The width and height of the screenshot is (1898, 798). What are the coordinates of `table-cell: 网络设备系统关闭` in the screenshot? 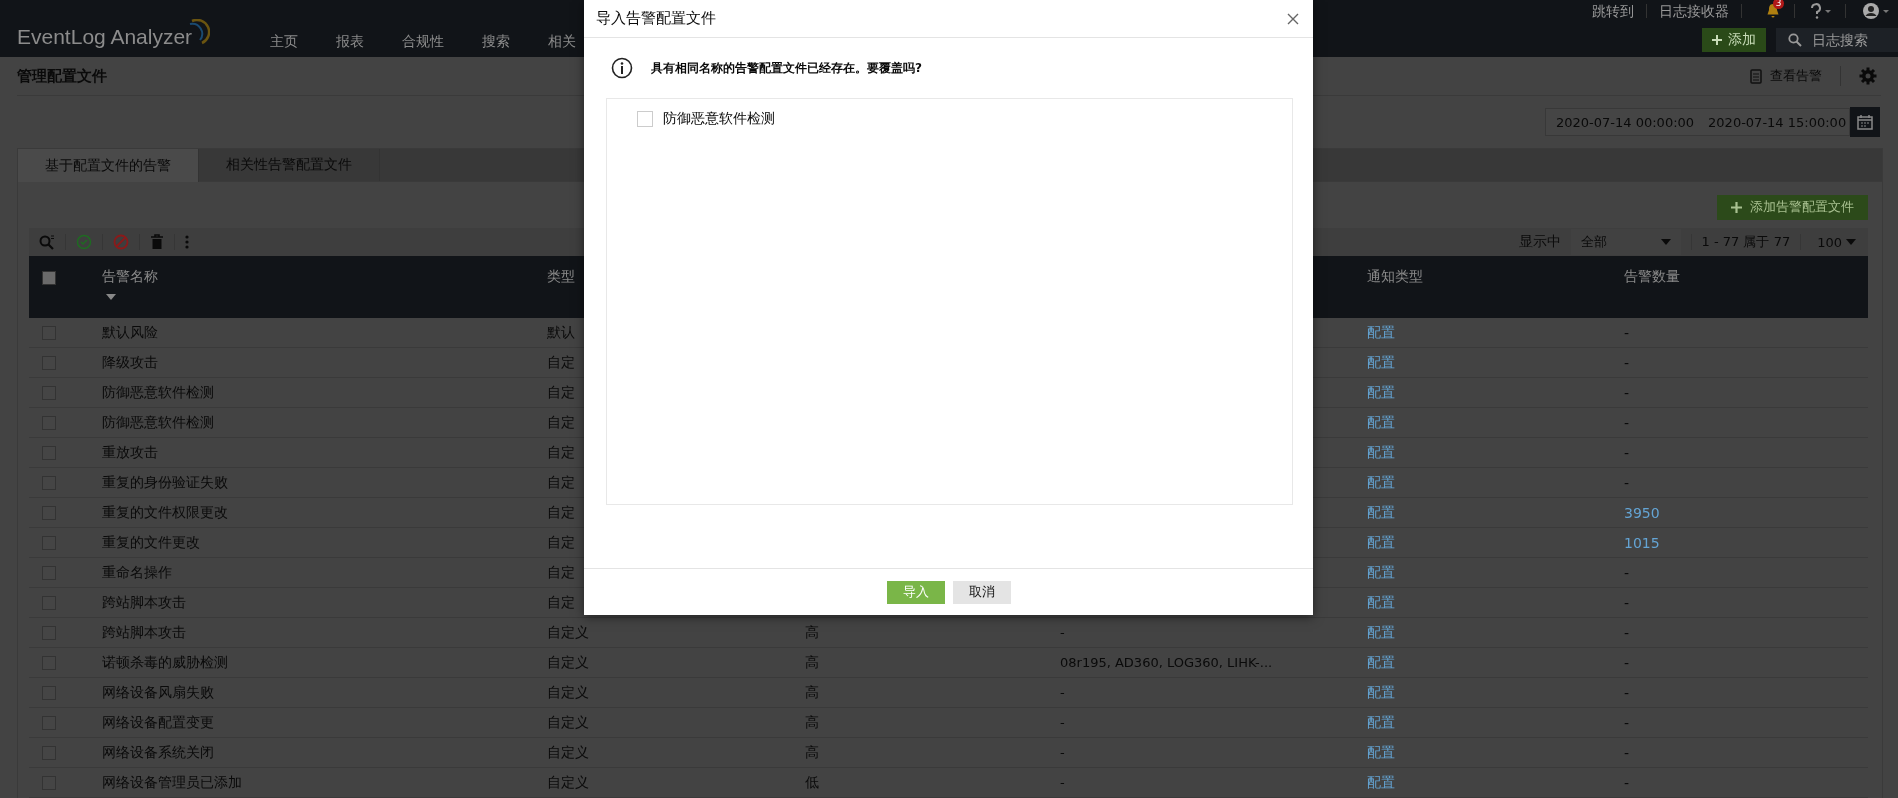 It's located at (158, 752).